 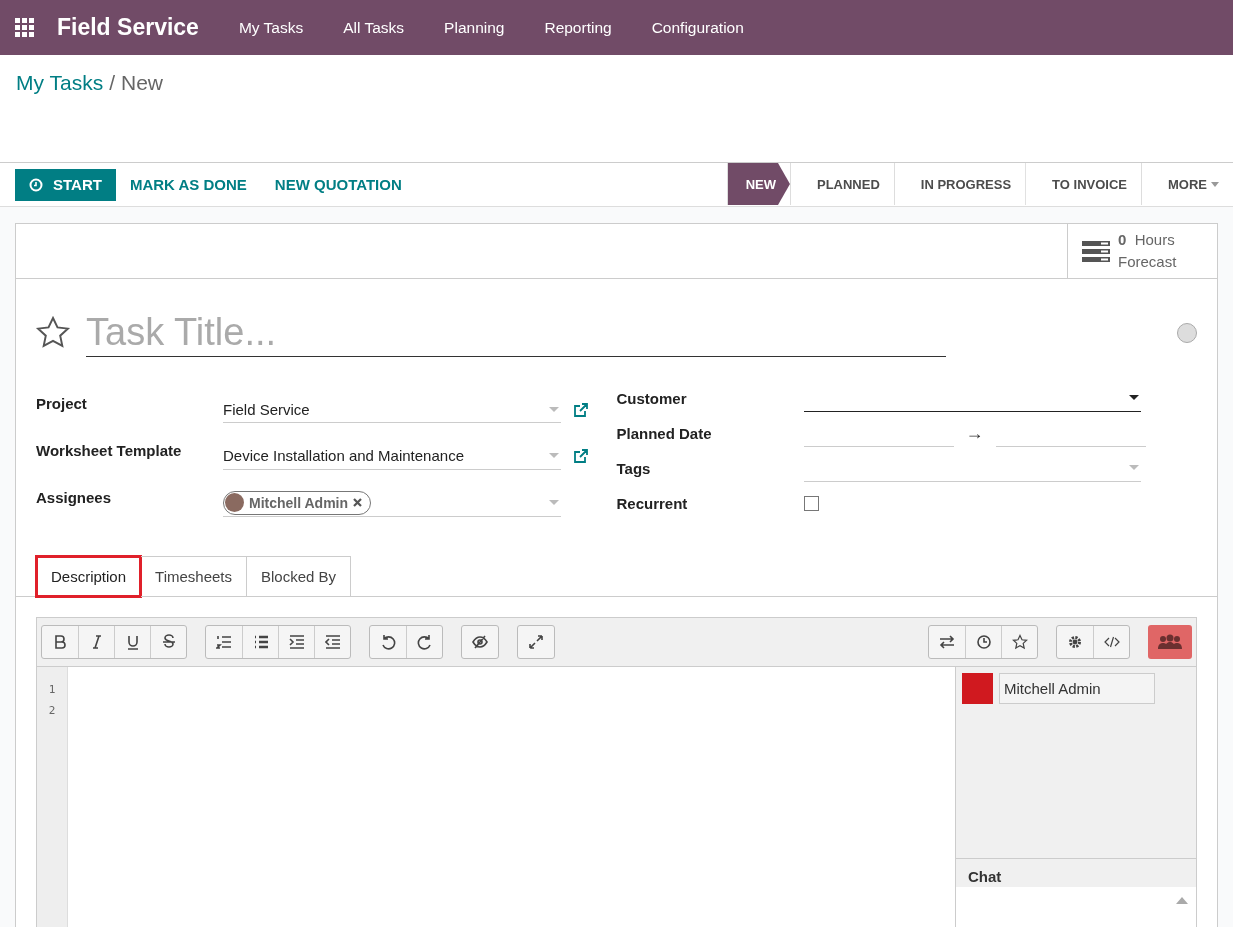 I want to click on field-label: Tags, so click(x=634, y=468).